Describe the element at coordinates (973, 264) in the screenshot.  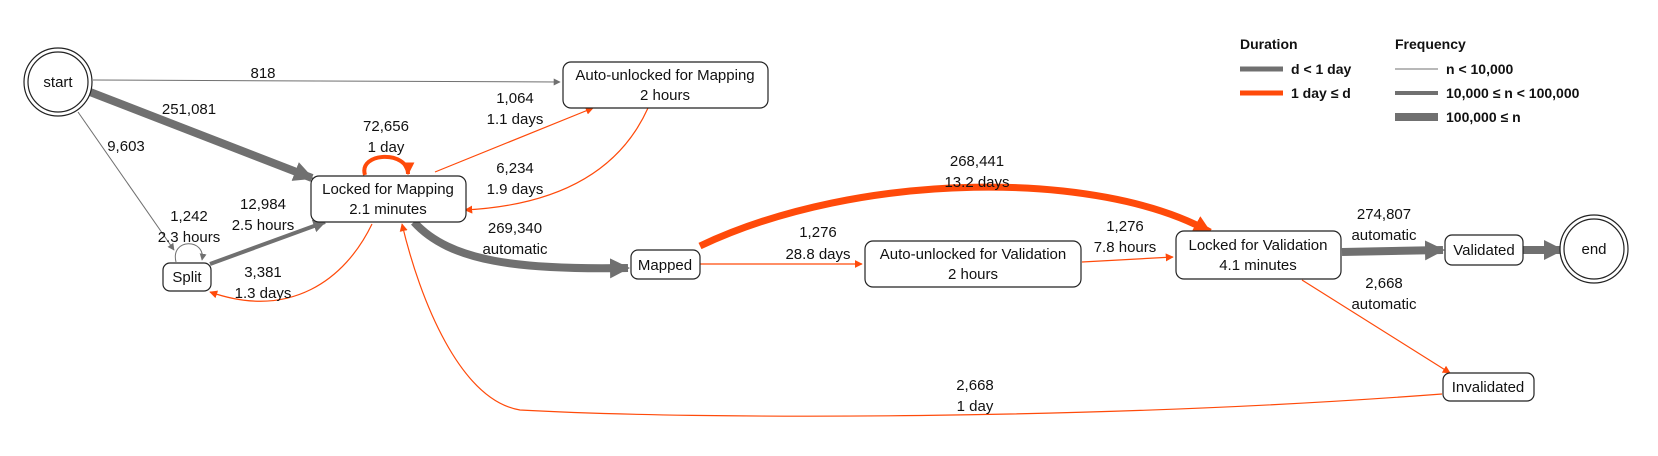
I see `node-auto-unlocked-for-validation: Auto-unlocked for Validation 2 hours` at that location.